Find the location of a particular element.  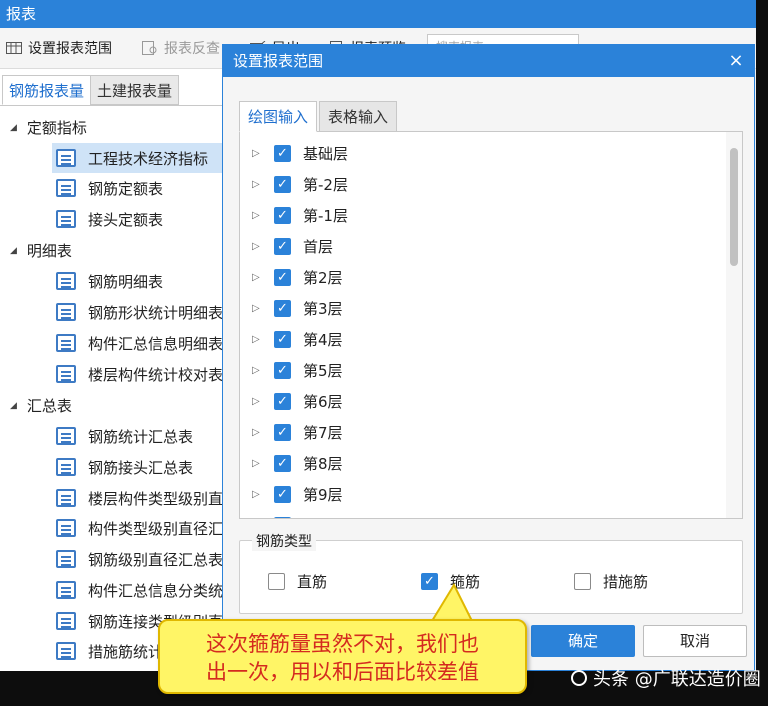

cancel-button: 取消 is located at coordinates (695, 641).